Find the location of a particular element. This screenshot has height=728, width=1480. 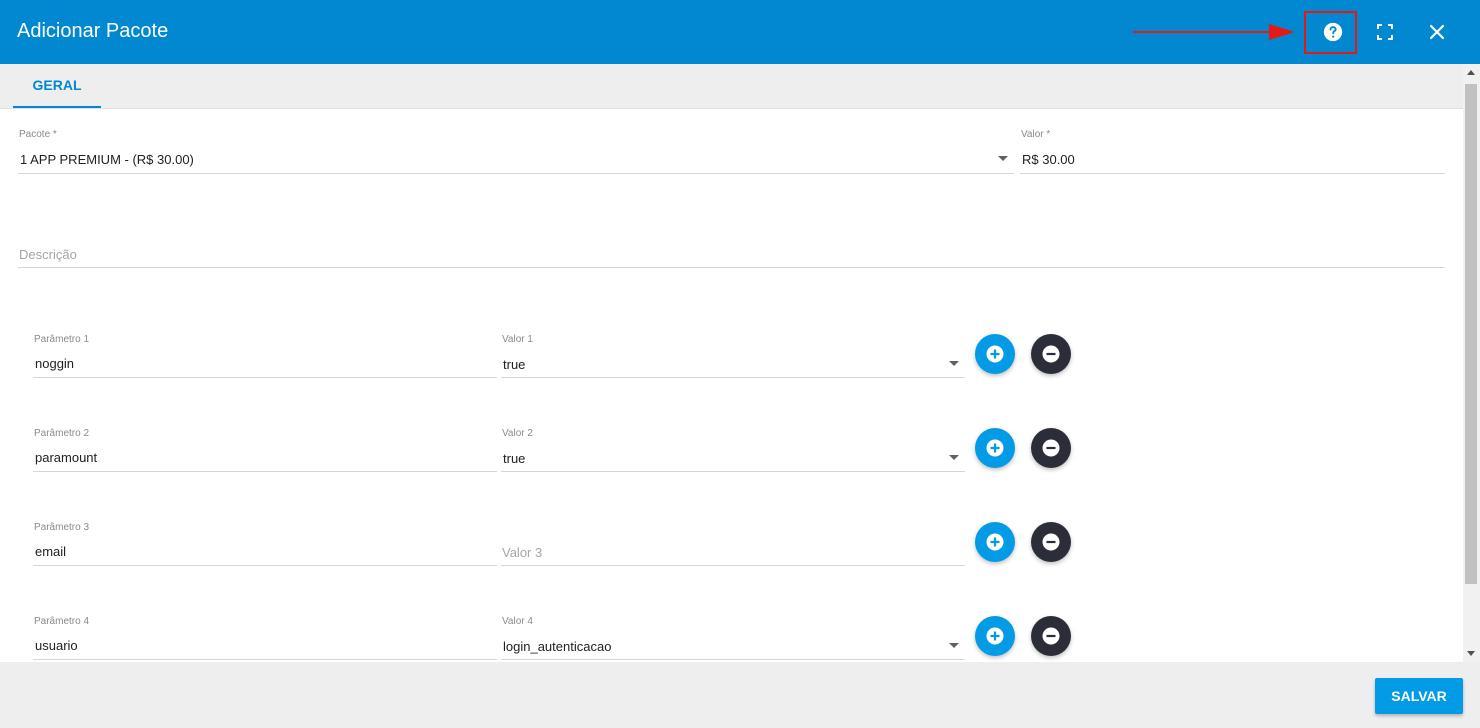

descricao-input: Descrição is located at coordinates (731, 248).